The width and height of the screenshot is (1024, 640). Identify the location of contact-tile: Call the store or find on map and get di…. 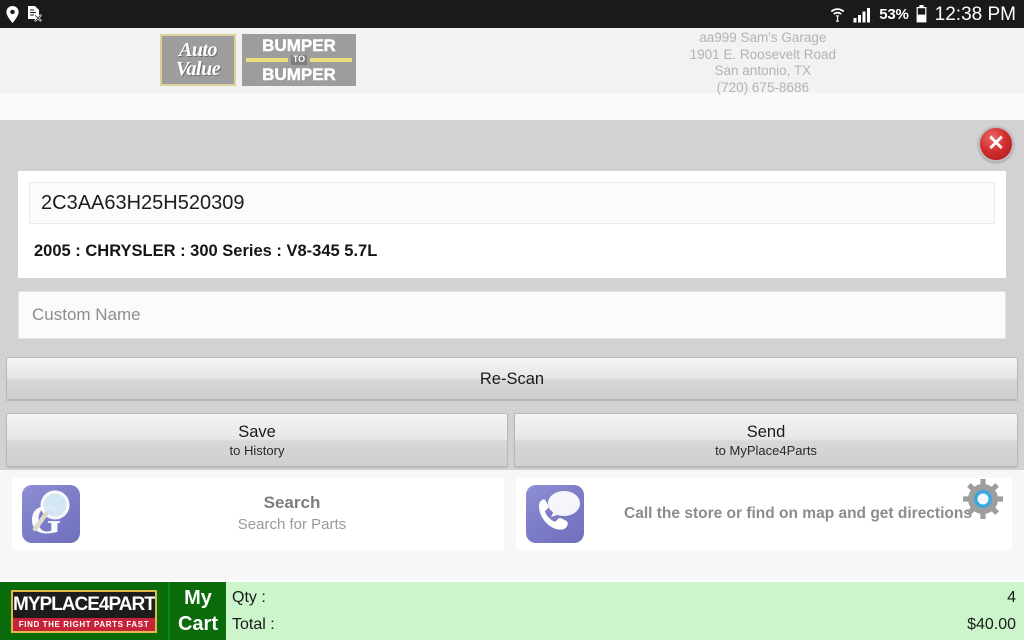
(764, 514).